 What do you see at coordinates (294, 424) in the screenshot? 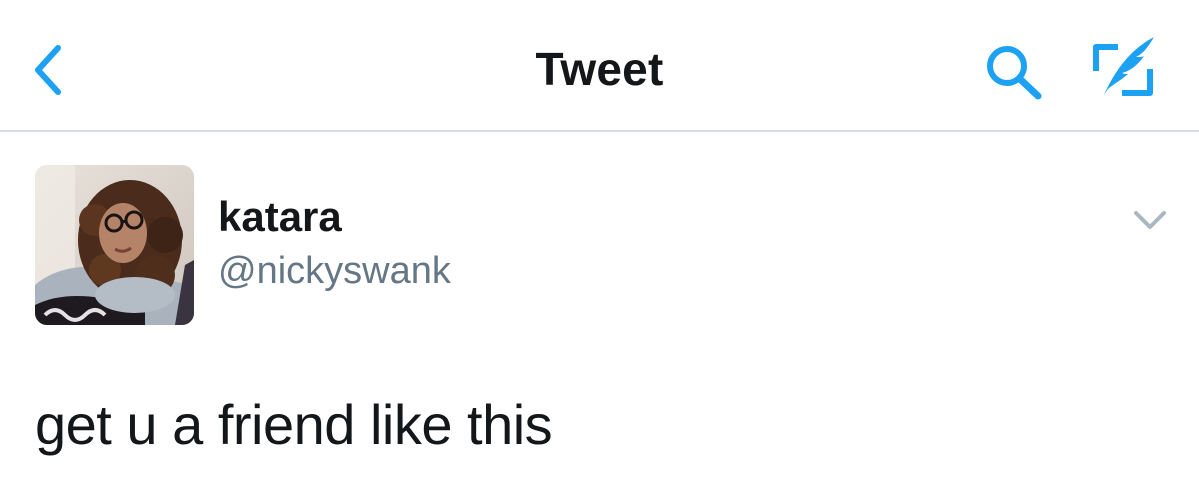
I see `tweet-text: get u a friend like this` at bounding box center [294, 424].